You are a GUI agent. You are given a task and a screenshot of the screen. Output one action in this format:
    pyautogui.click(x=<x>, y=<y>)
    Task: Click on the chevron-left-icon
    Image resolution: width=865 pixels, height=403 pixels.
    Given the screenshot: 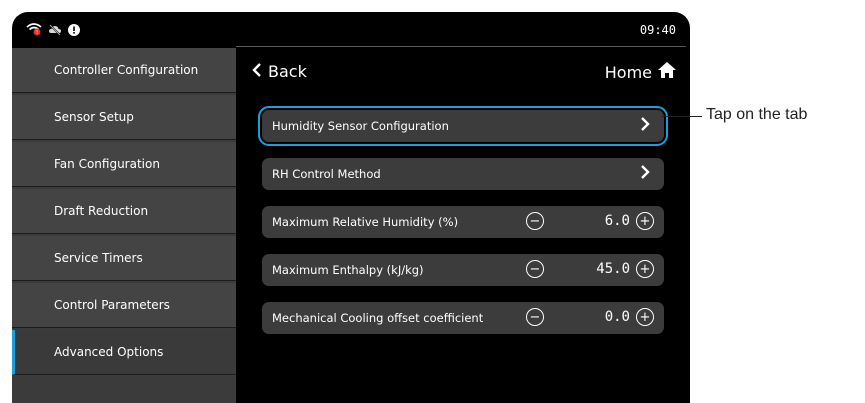 What is the action you would take?
    pyautogui.click(x=257, y=71)
    